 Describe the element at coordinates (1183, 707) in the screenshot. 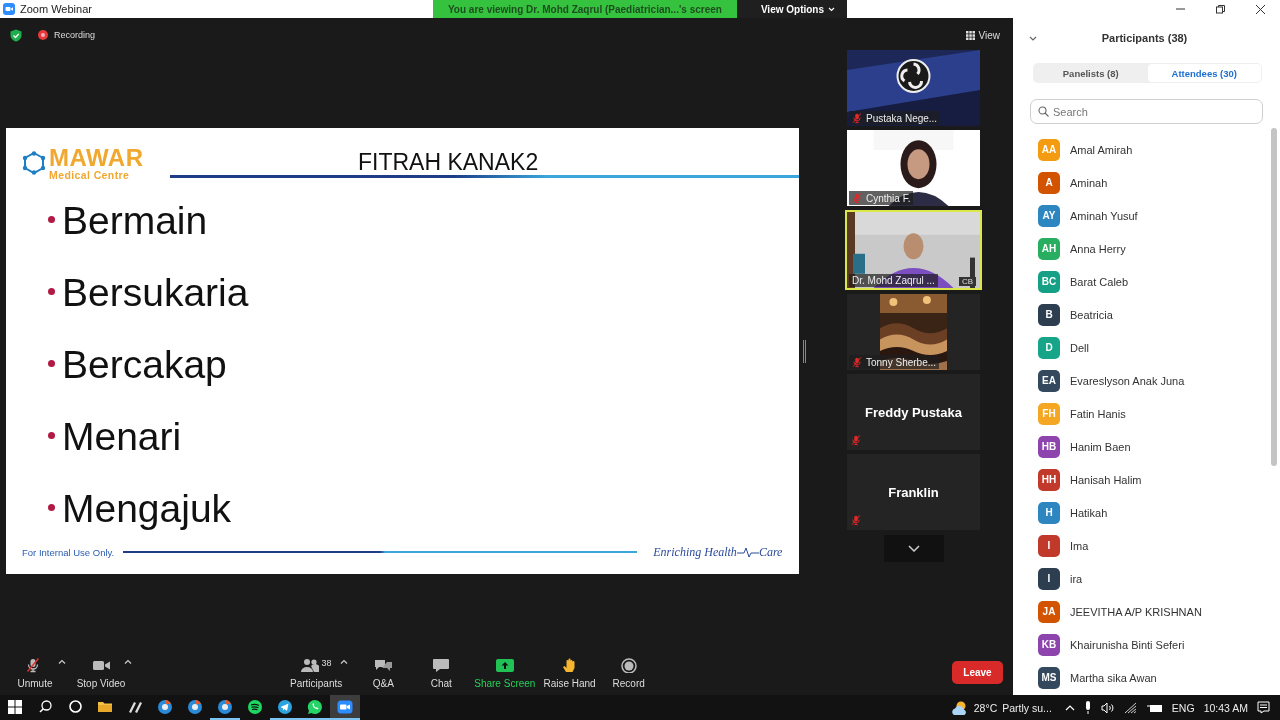

I see `language-indicator: ENG` at that location.